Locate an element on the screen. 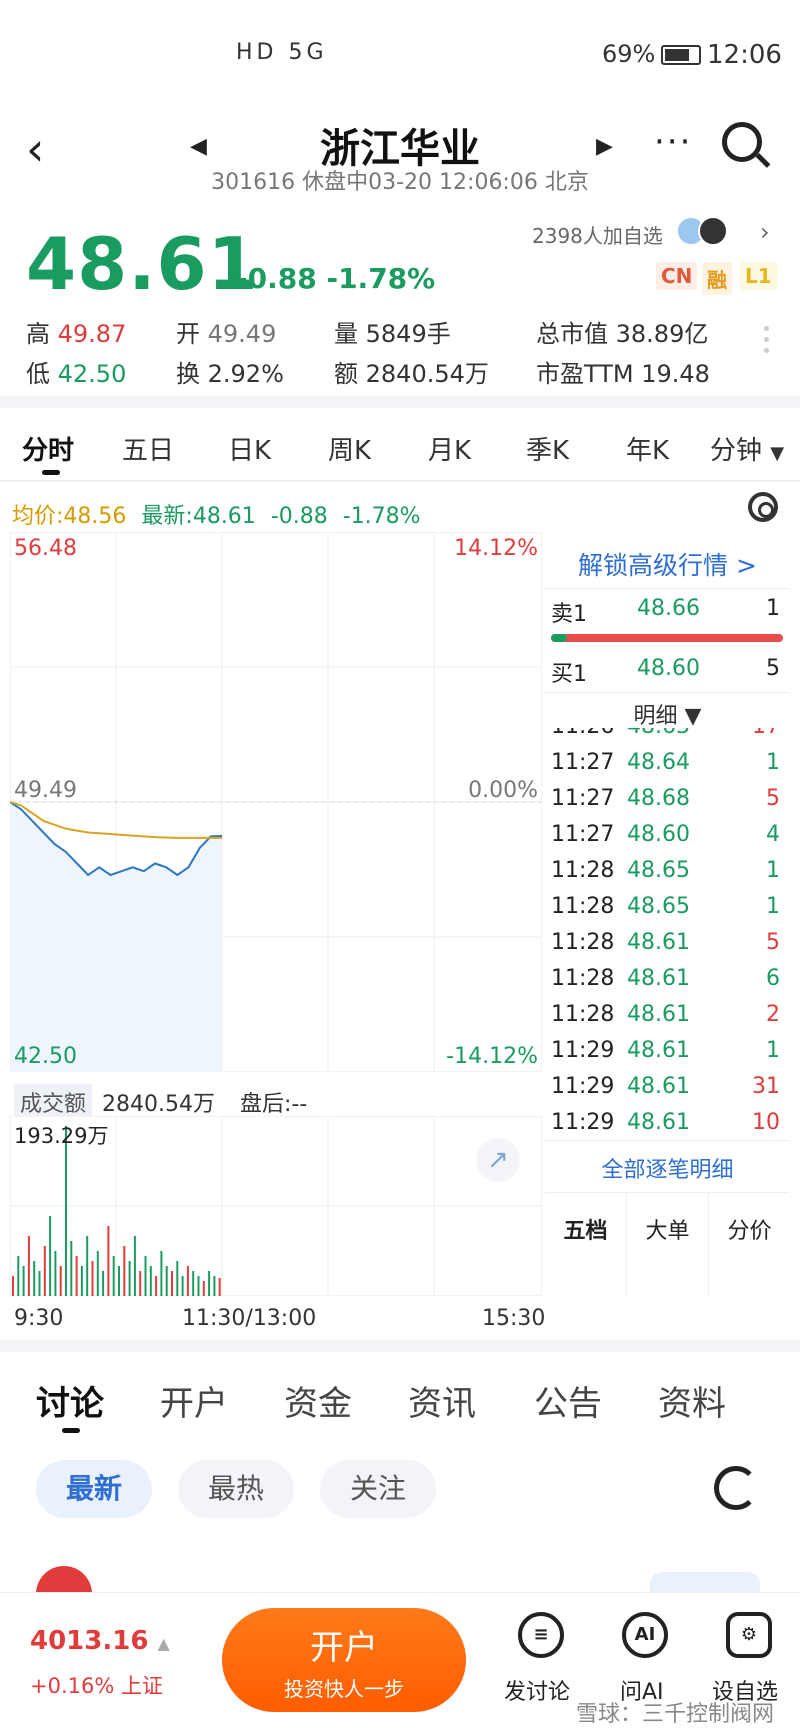 The image size is (800, 1733). y-mid-label: 49.49 is located at coordinates (45, 790).